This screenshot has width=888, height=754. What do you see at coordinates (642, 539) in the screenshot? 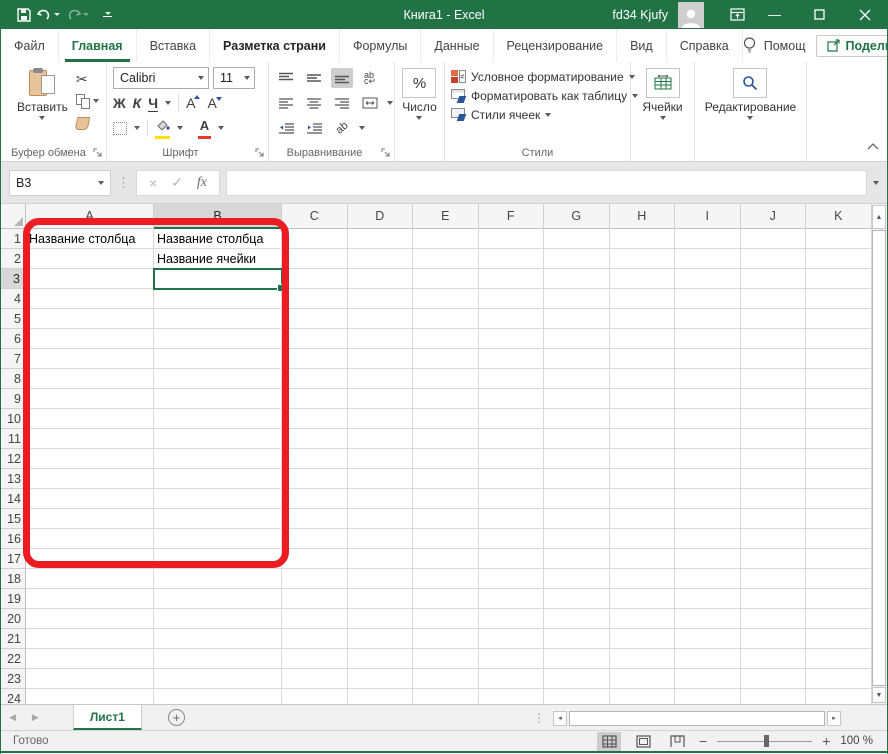
I see `cell-H16` at bounding box center [642, 539].